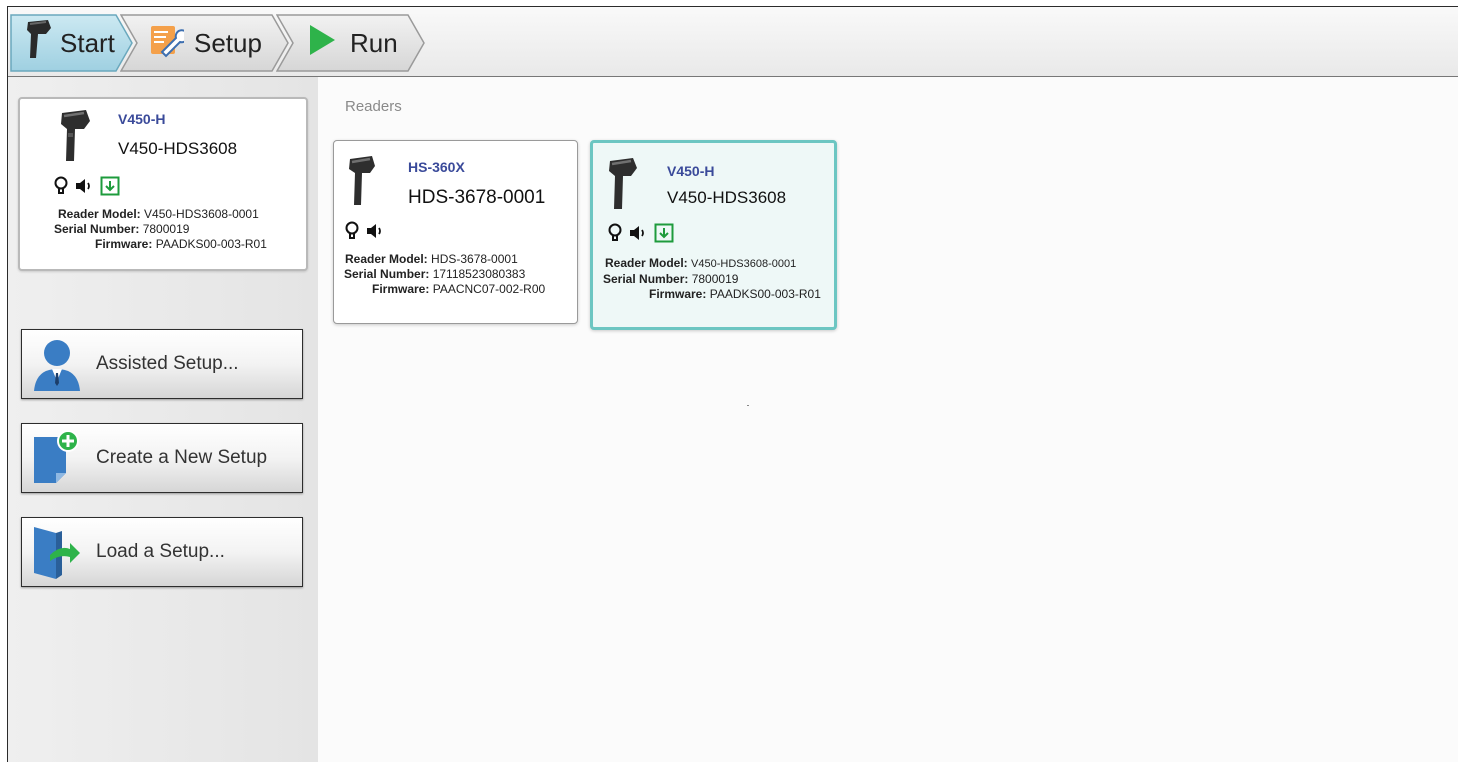 The width and height of the screenshot is (1458, 762). I want to click on tab-start-label: Start, so click(87, 42).